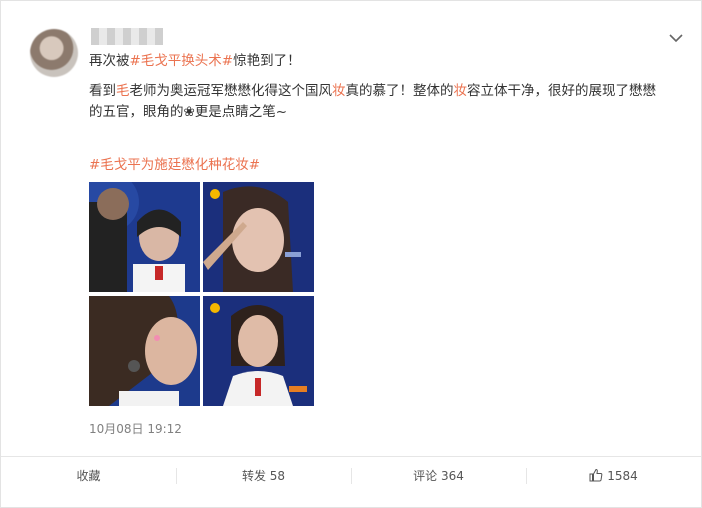 This screenshot has width=702, height=508. I want to click on favorite-button: 收藏, so click(88, 476).